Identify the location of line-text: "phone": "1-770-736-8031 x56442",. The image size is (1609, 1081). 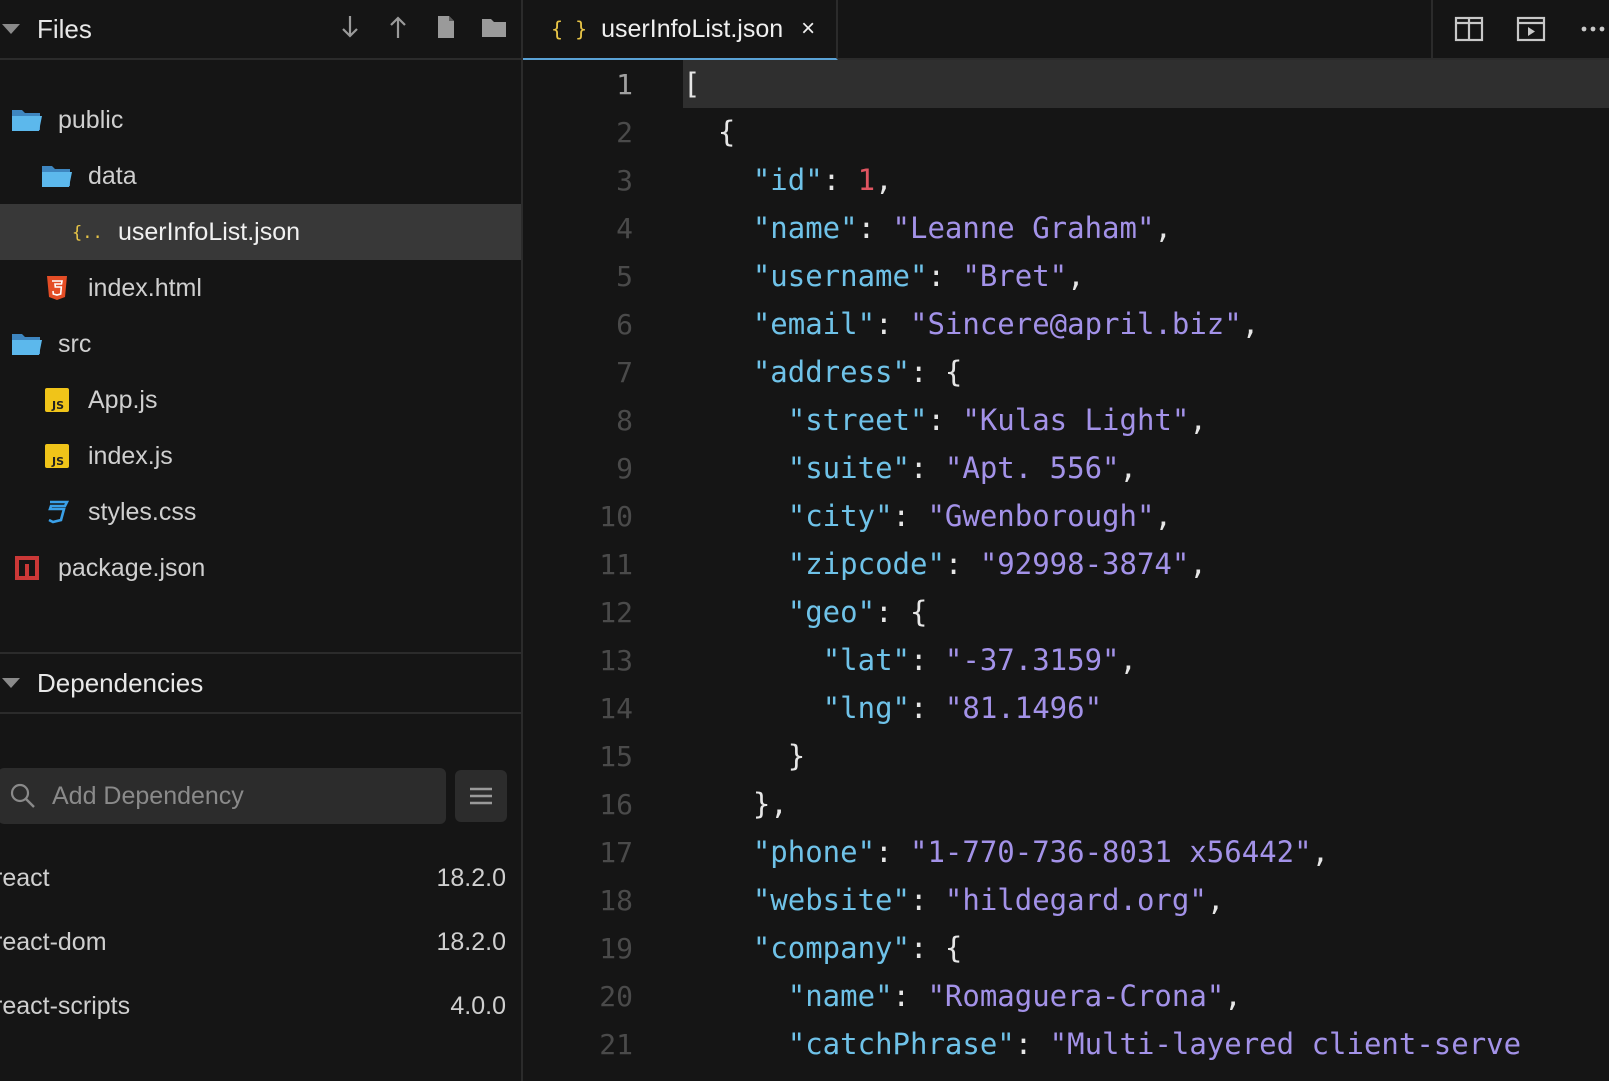
(1041, 852).